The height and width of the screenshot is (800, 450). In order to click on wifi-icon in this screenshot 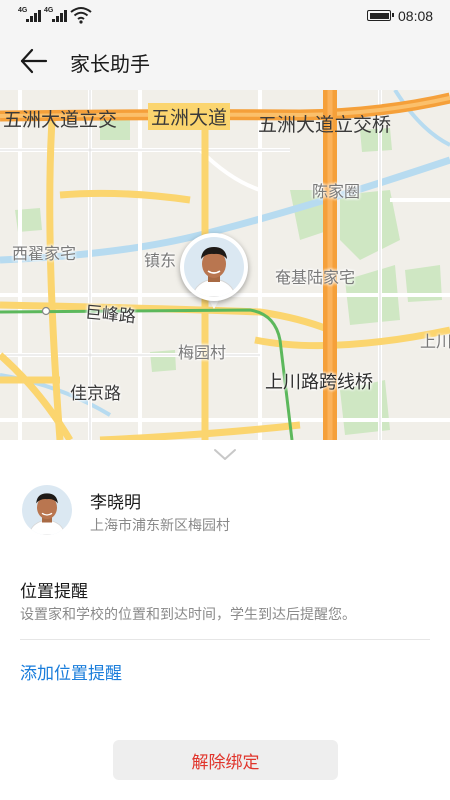, I will do `click(81, 15)`.